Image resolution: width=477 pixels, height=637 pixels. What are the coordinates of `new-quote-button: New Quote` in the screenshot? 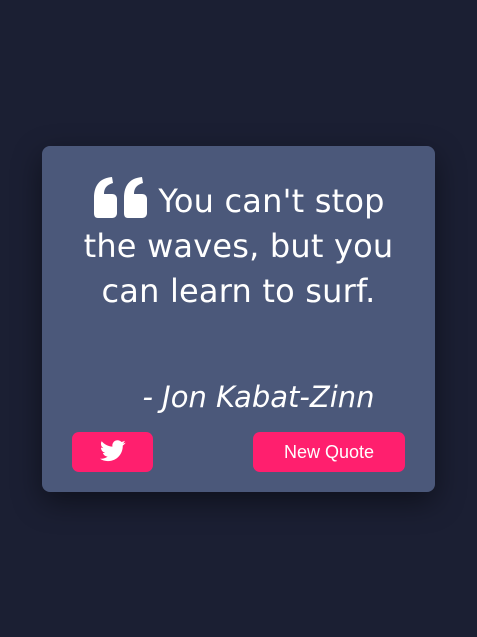 It's located at (329, 452).